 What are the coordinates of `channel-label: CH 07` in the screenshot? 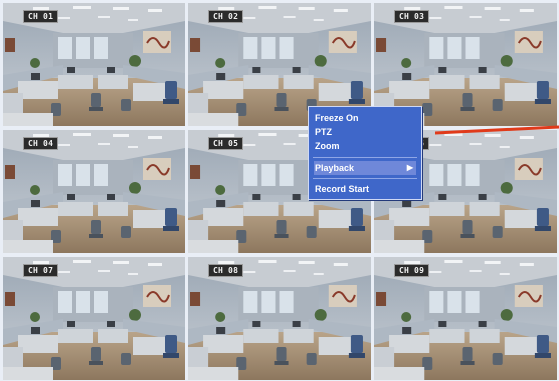 It's located at (41, 270).